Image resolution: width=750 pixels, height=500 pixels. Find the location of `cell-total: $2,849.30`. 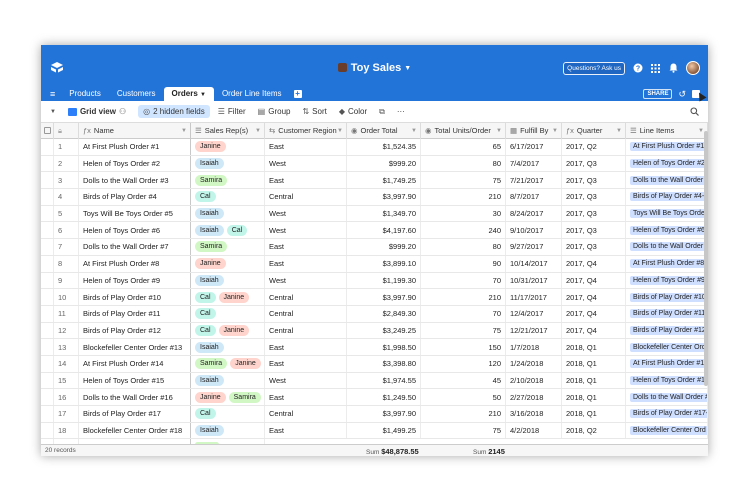

cell-total: $2,849.30 is located at coordinates (384, 313).